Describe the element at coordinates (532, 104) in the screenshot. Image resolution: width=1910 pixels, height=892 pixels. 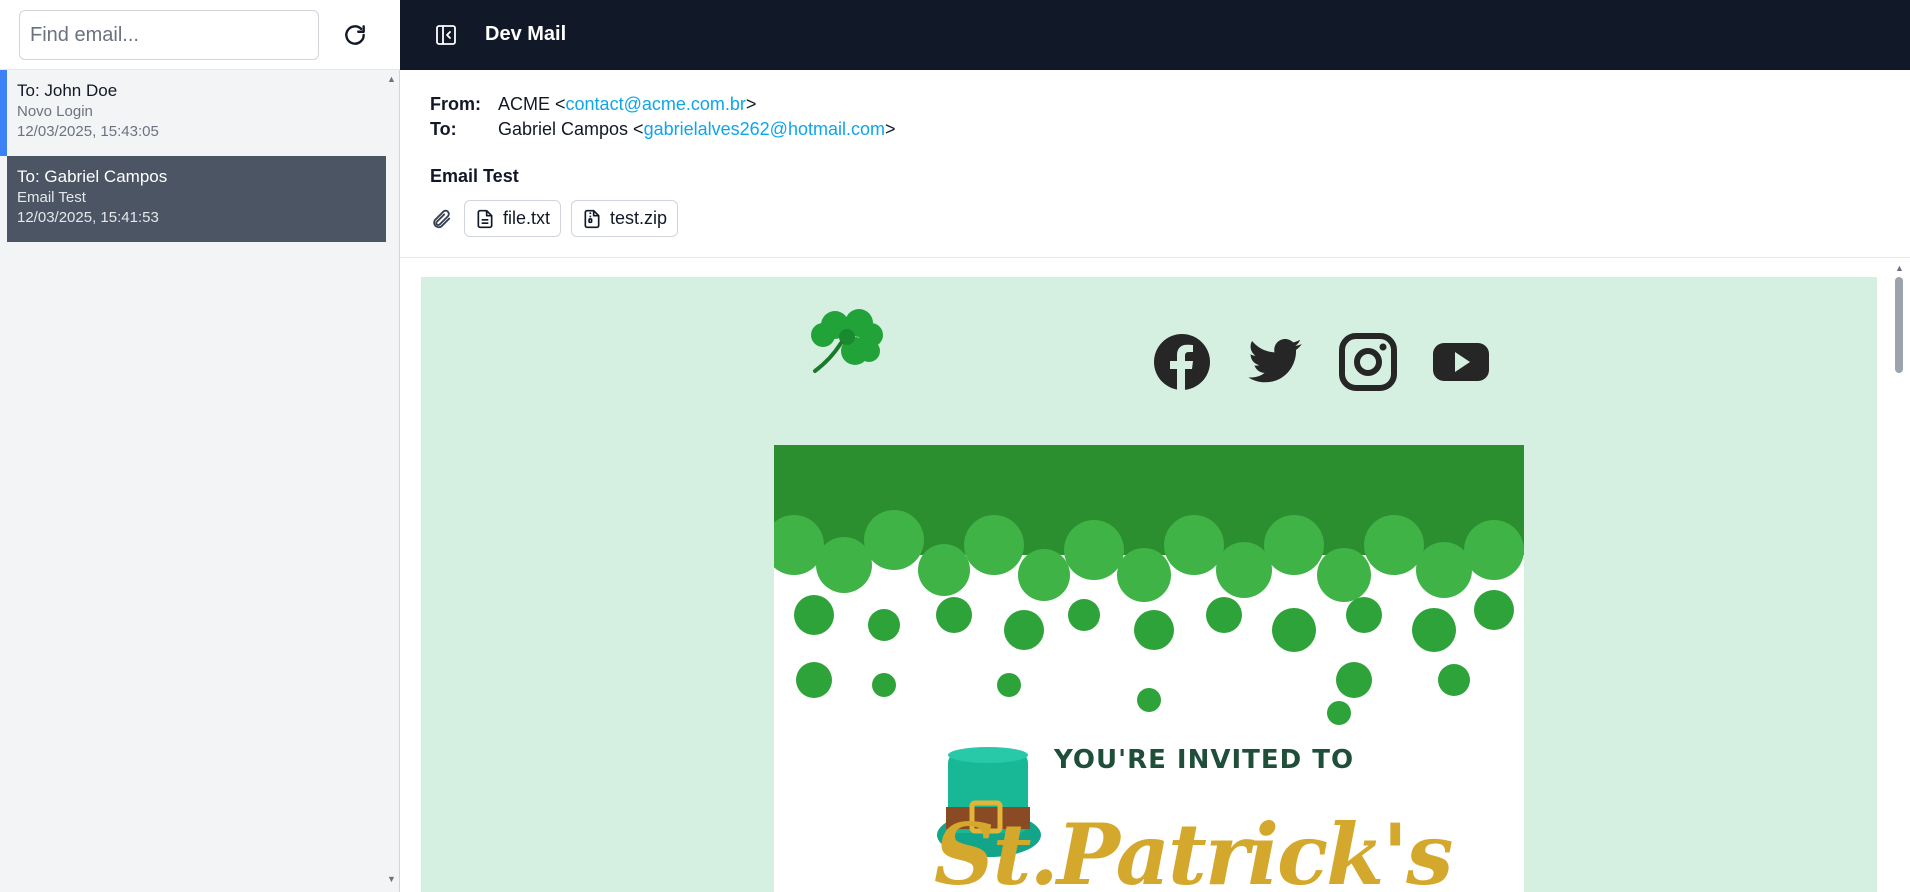
I see `from-name: ACME <` at that location.